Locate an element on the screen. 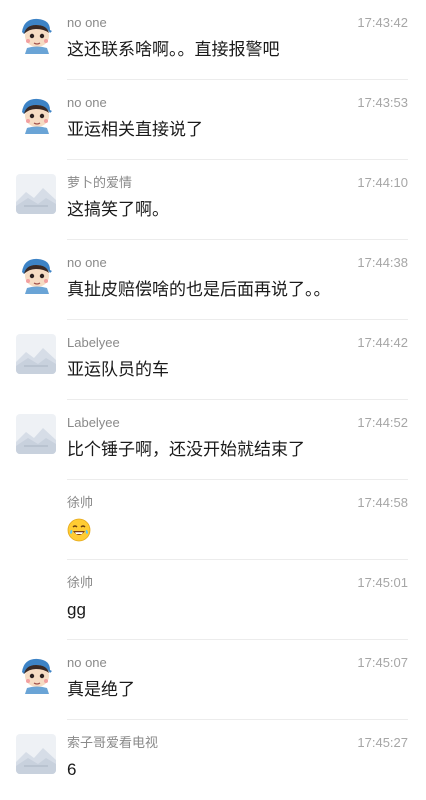  message-time: 17:45:07 is located at coordinates (382, 662).